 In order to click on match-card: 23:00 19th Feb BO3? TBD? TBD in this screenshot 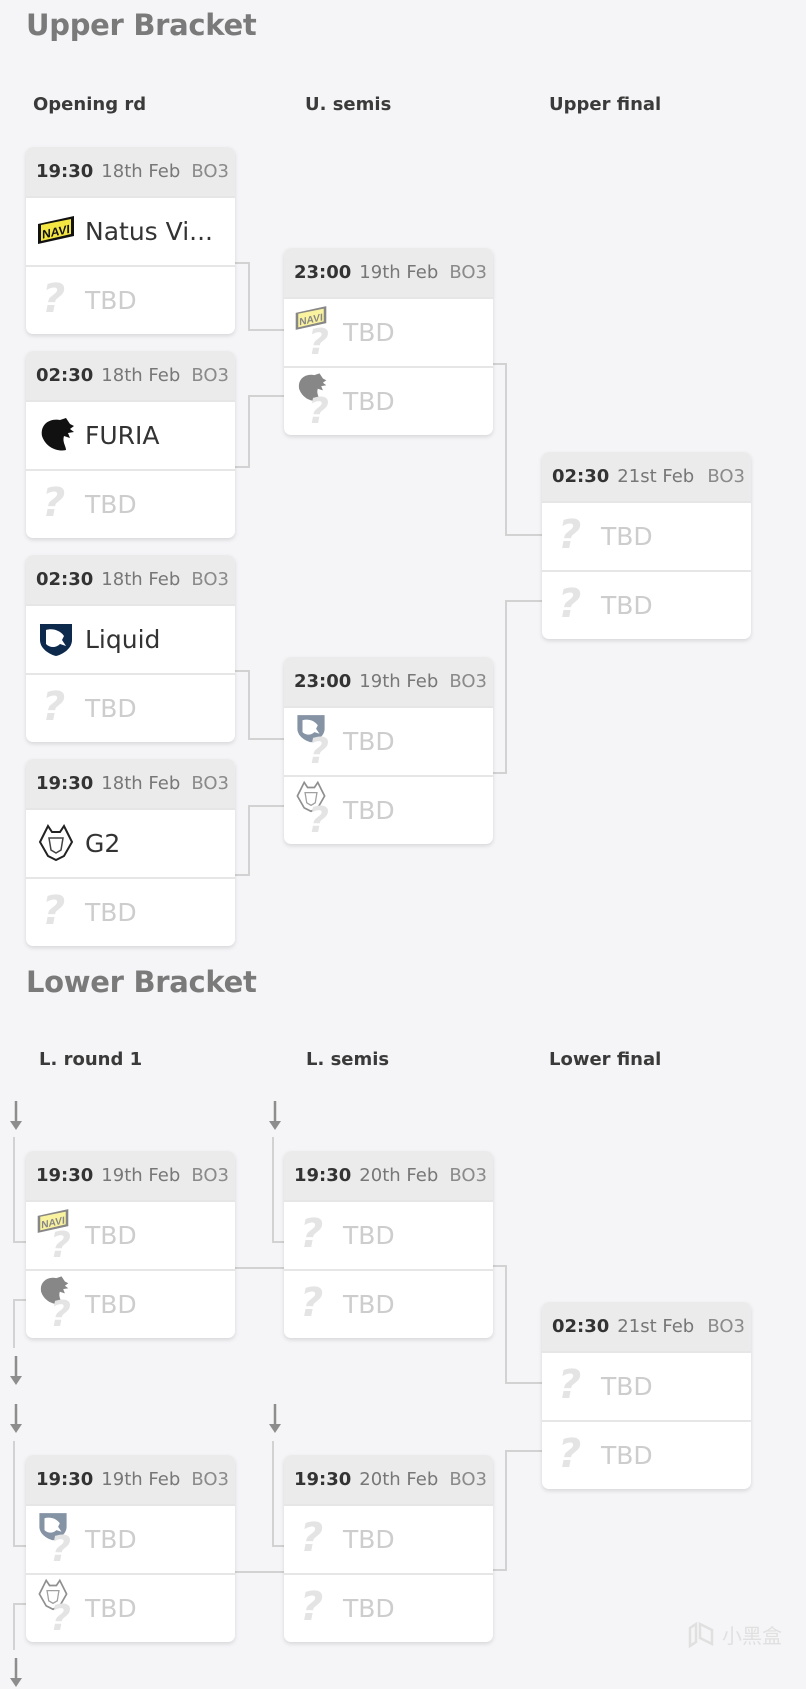, I will do `click(388, 750)`.